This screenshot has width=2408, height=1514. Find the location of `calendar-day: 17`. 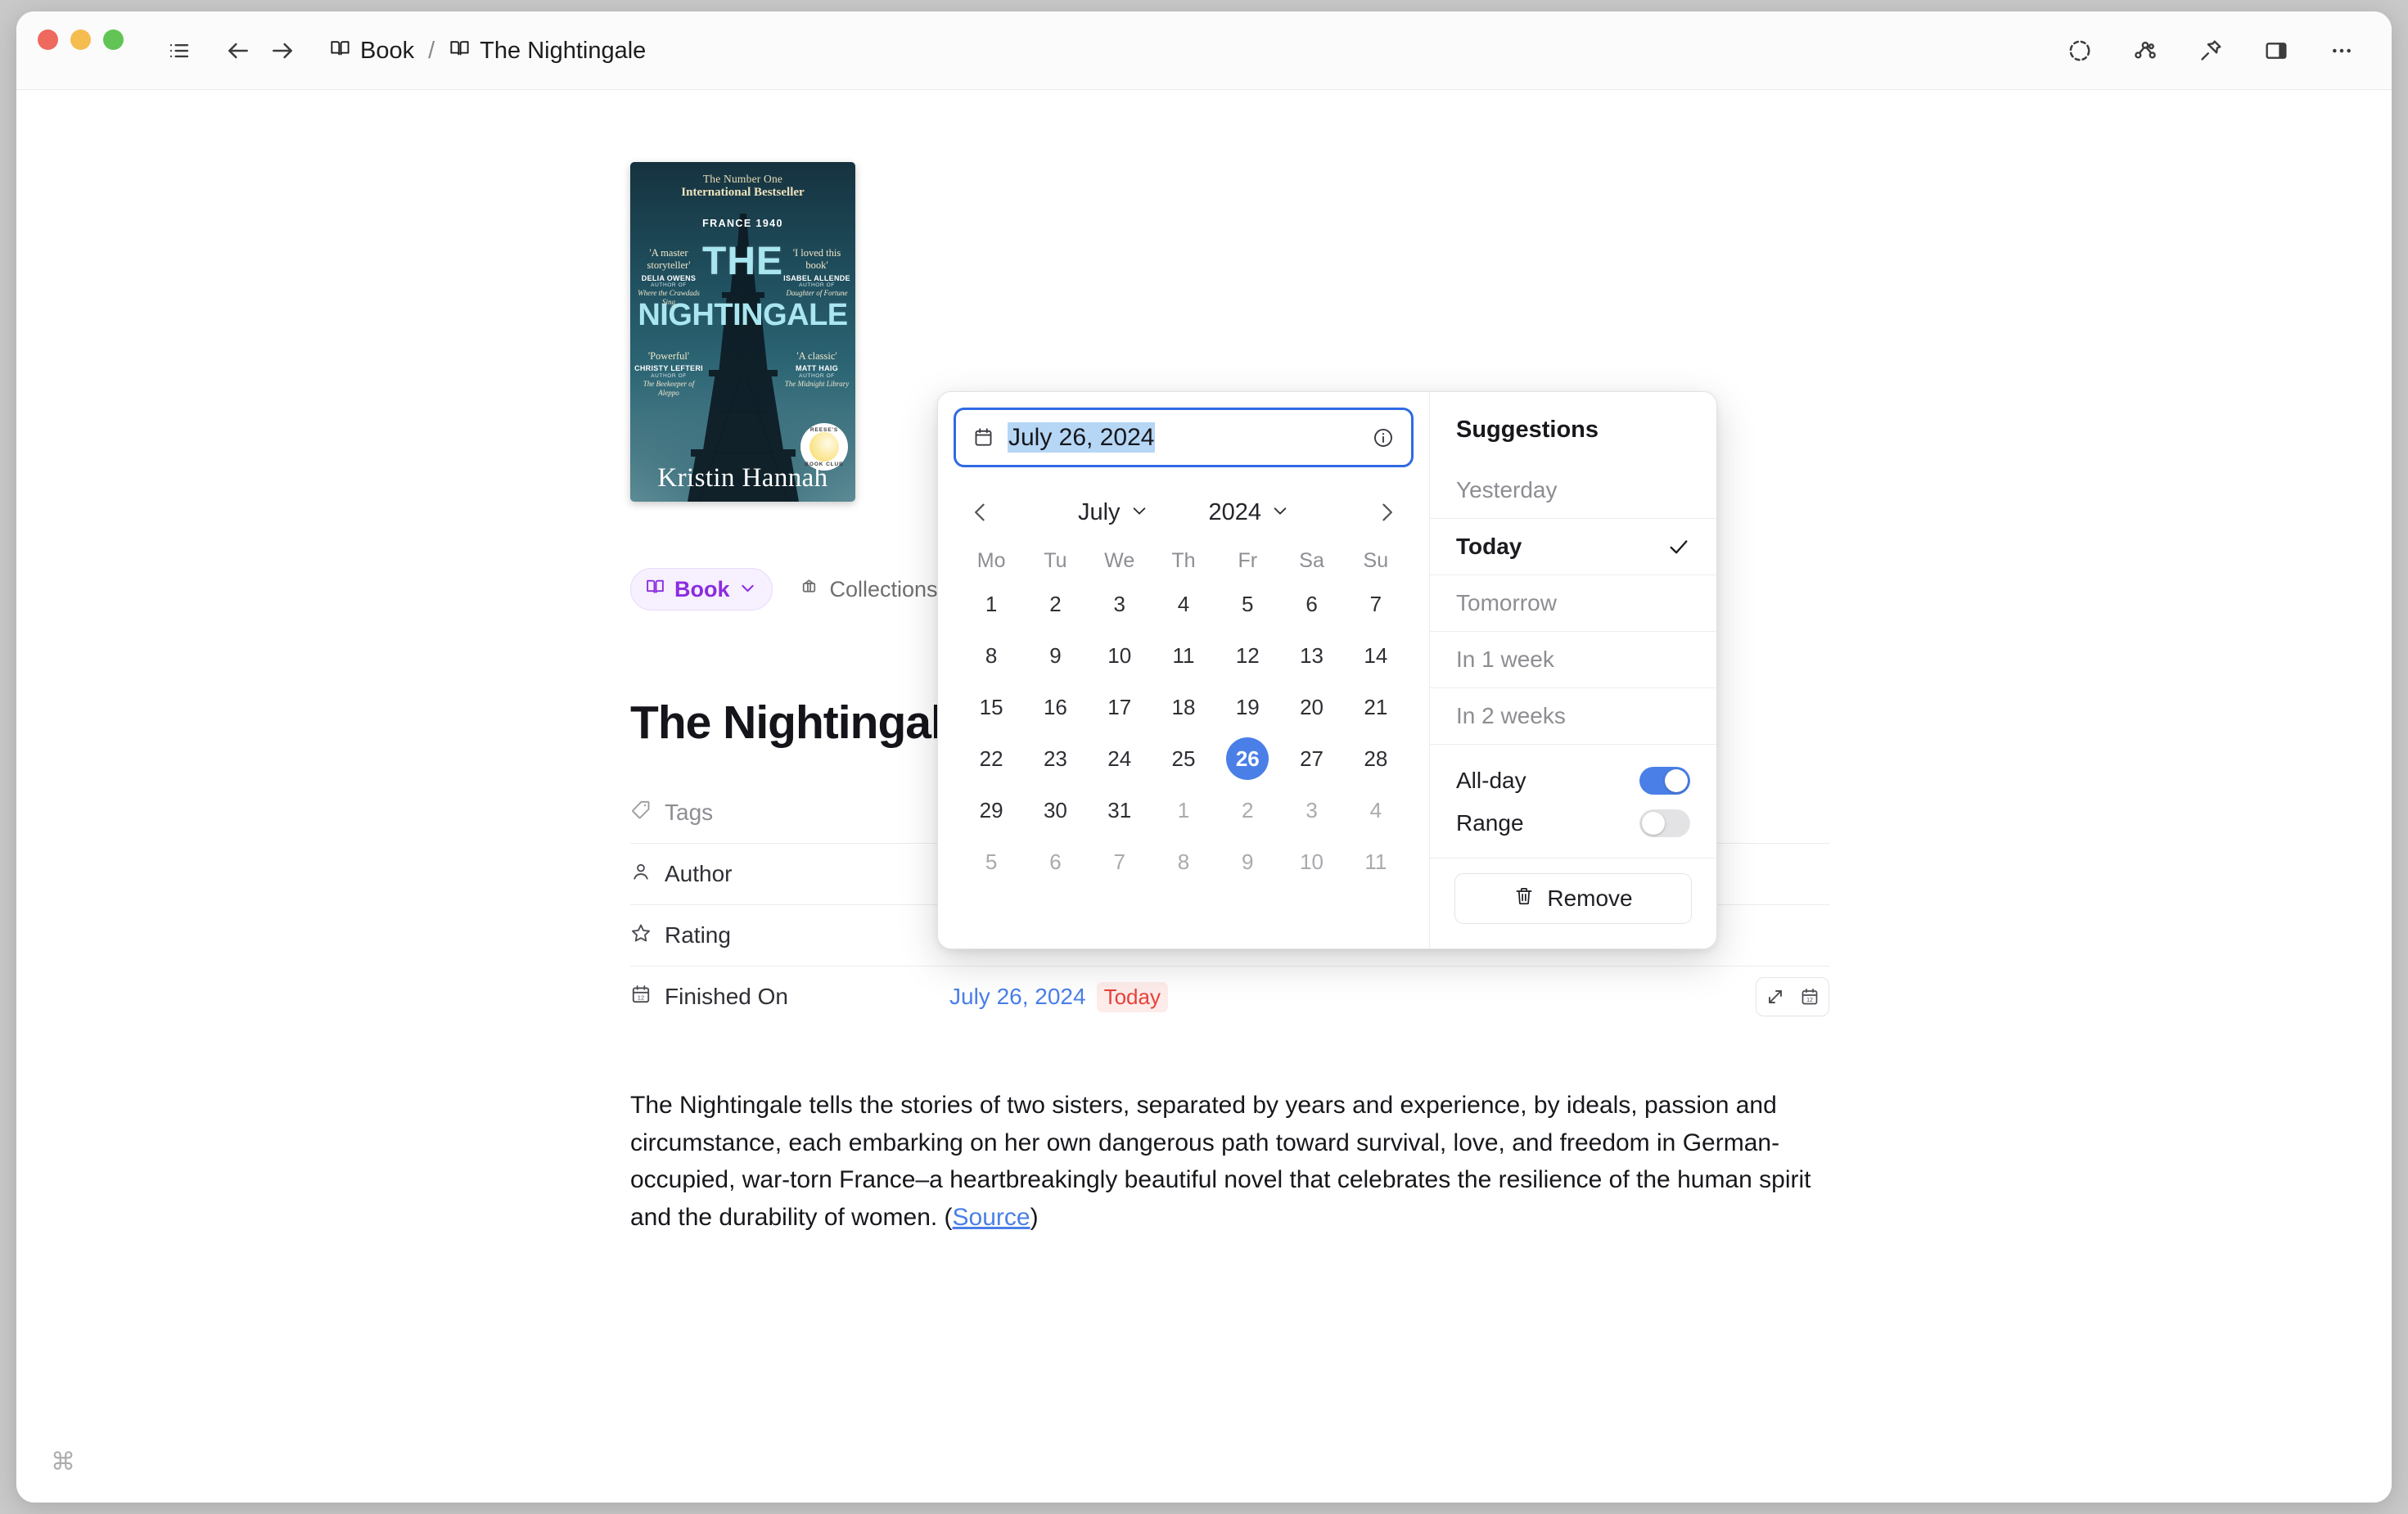

calendar-day: 17 is located at coordinates (1119, 707).